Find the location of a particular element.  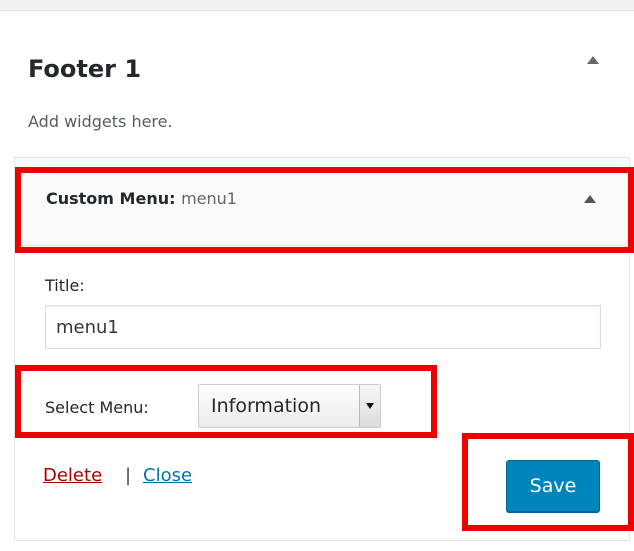

title-input is located at coordinates (323, 327).